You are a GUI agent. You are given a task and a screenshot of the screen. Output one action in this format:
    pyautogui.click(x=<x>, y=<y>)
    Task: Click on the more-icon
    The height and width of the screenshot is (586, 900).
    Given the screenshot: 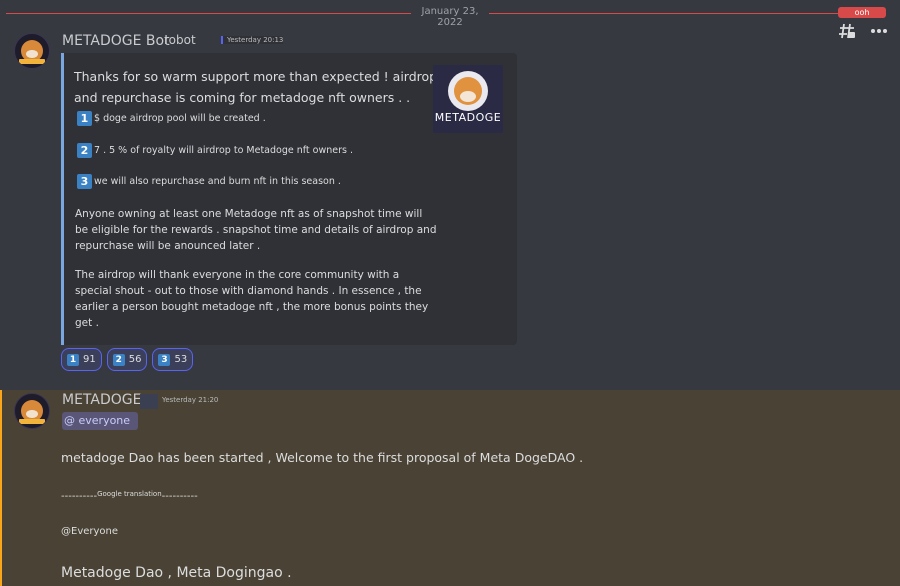 What is the action you would take?
    pyautogui.click(x=879, y=31)
    